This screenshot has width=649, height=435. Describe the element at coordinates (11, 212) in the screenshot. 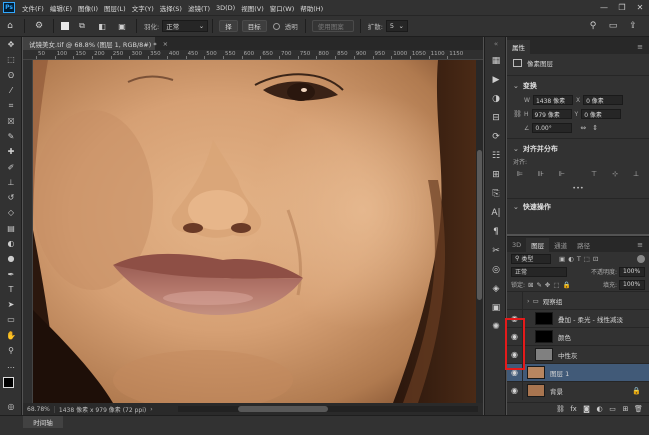

I see `eraser-tool-icon: ◇` at that location.